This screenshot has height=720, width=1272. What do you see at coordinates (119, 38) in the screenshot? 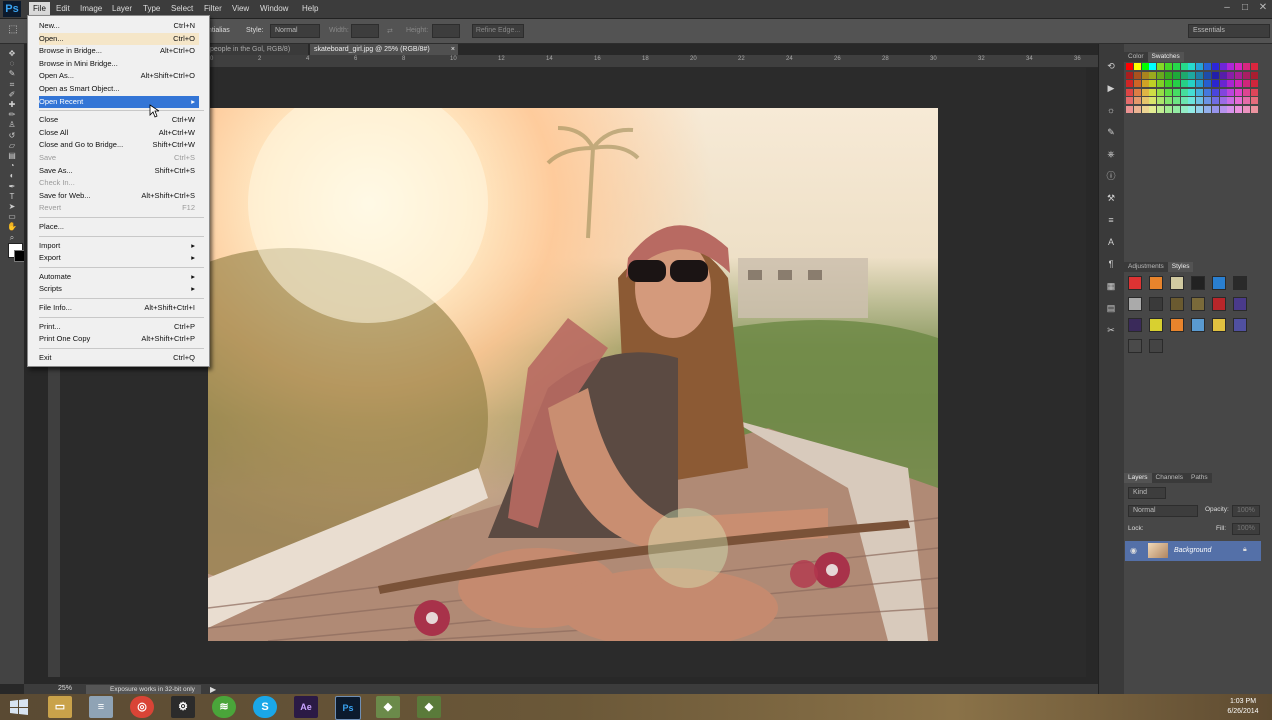
I see `menu-item-open: Open... Ctrl+O` at bounding box center [119, 38].